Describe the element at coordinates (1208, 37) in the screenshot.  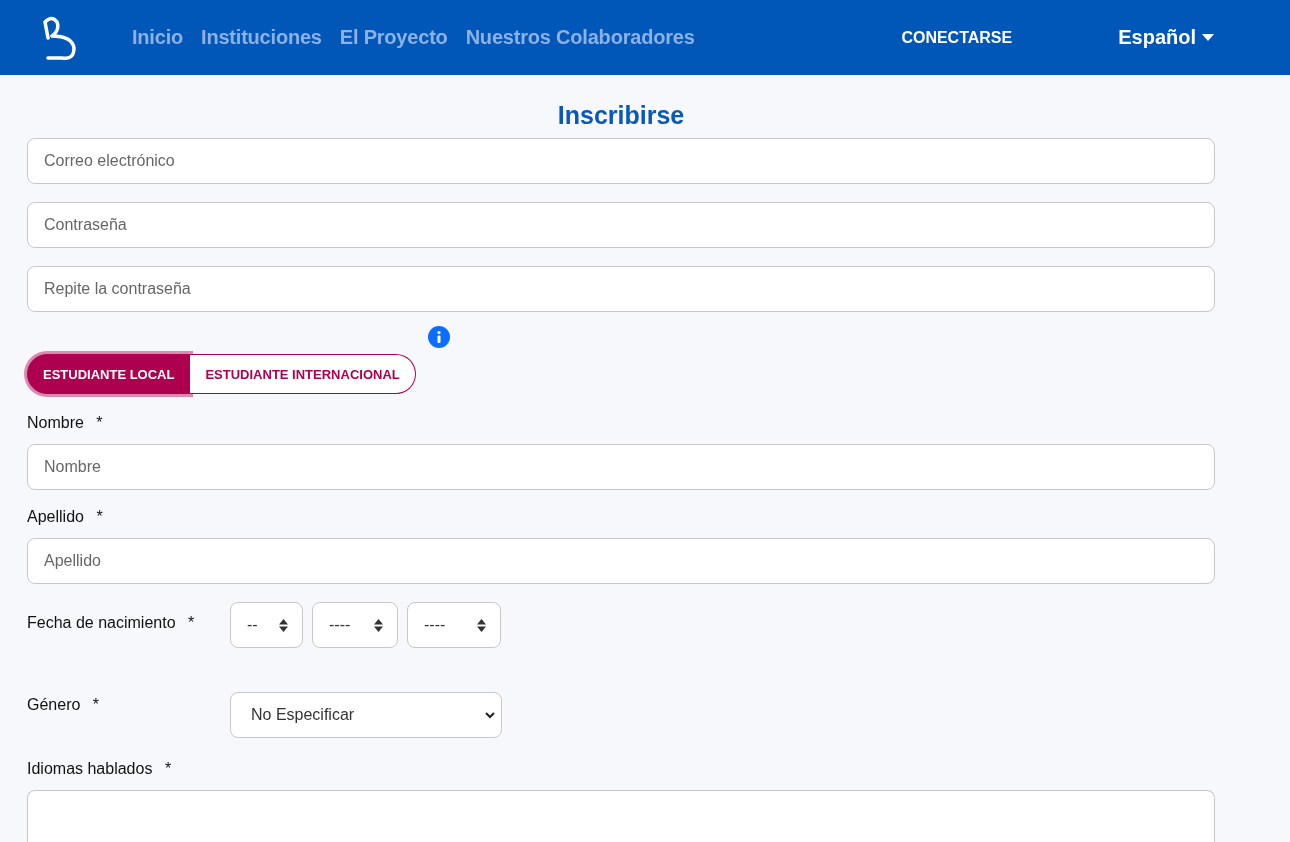
I see `caret-icon` at that location.